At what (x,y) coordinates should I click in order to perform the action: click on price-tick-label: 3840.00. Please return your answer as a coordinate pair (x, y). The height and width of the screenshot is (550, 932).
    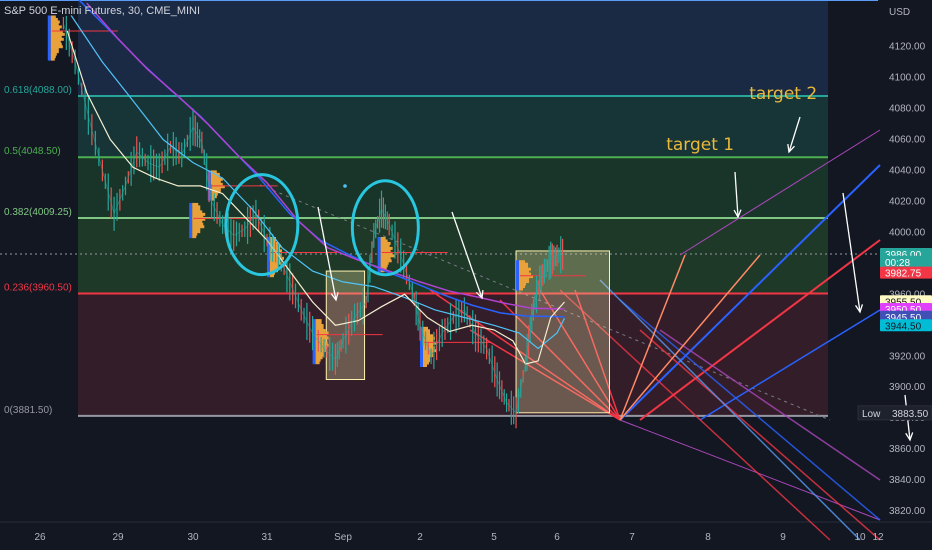
    Looking at the image, I should click on (907, 480).